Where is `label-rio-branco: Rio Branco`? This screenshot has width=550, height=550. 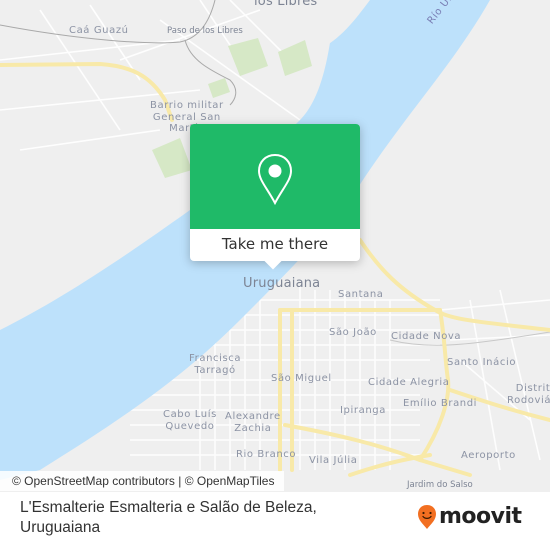
label-rio-branco: Rio Branco is located at coordinates (266, 454).